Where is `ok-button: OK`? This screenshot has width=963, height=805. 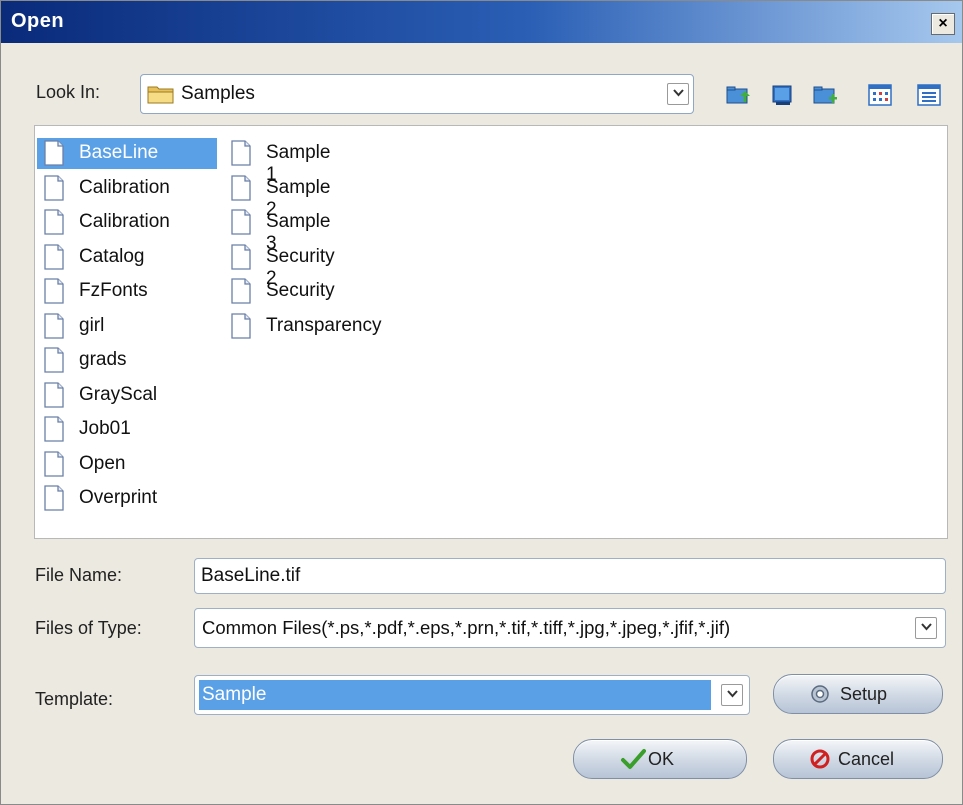 ok-button: OK is located at coordinates (660, 759).